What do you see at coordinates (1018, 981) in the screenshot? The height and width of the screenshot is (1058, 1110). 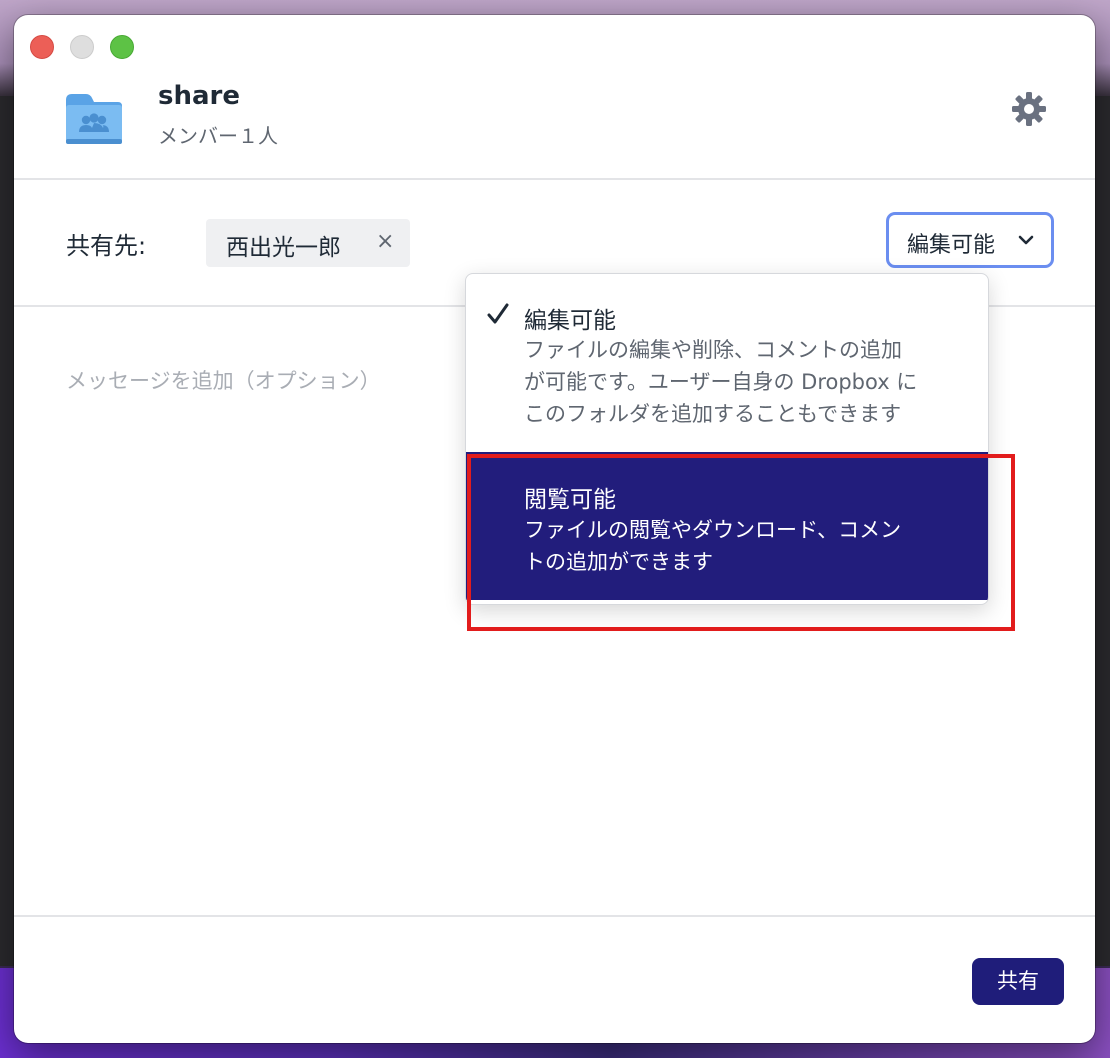 I see `share-button: 共有` at bounding box center [1018, 981].